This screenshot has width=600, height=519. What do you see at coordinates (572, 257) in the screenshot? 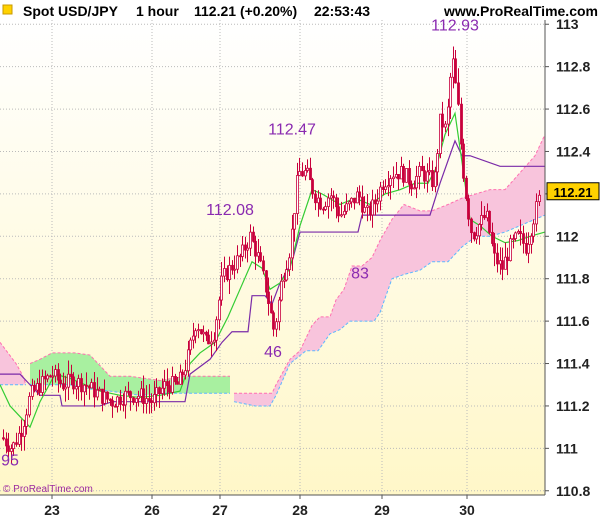
I see `axis-background` at bounding box center [572, 257].